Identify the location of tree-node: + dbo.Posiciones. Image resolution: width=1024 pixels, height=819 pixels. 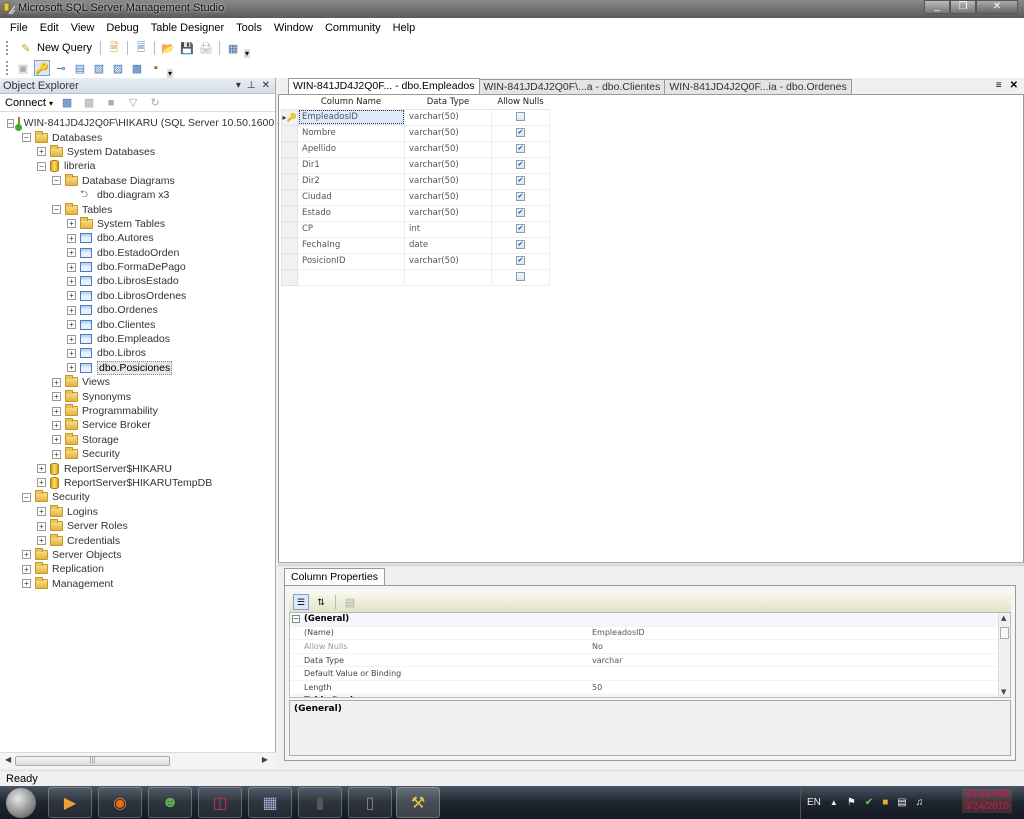
(137, 367).